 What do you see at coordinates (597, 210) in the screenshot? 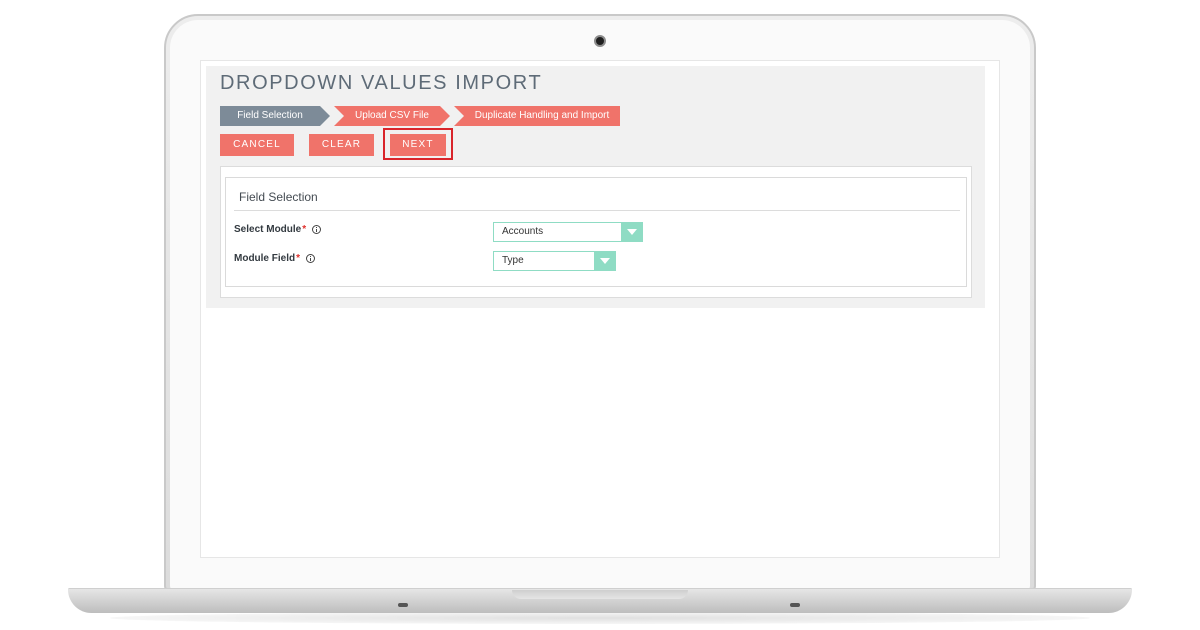
I see `panel-divider` at bounding box center [597, 210].